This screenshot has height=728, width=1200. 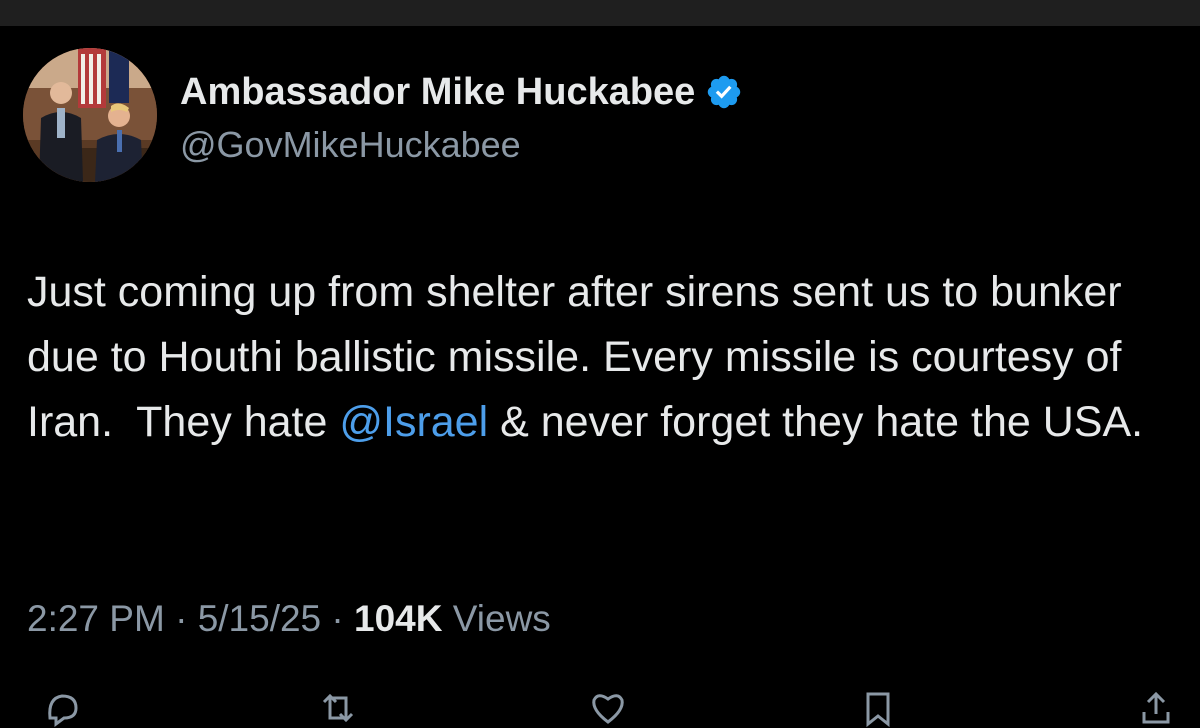 I want to click on reply-icon, so click(x=62, y=708).